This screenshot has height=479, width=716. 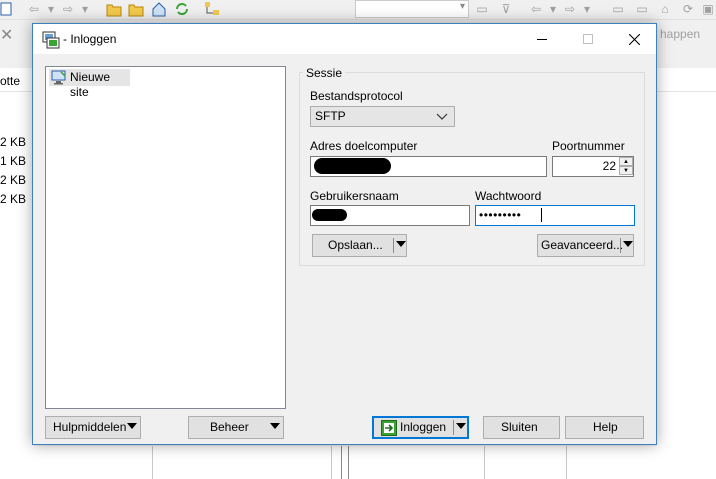 What do you see at coordinates (344, 39) in the screenshot?
I see `dialog-titlebar: - Inloggen` at bounding box center [344, 39].